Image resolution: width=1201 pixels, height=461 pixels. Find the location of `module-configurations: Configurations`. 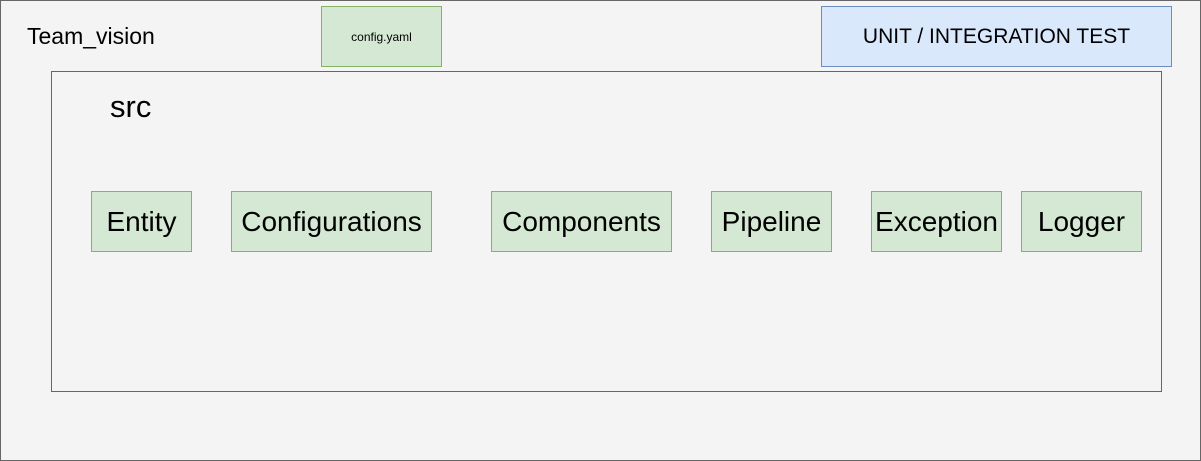

module-configurations: Configurations is located at coordinates (331, 221).